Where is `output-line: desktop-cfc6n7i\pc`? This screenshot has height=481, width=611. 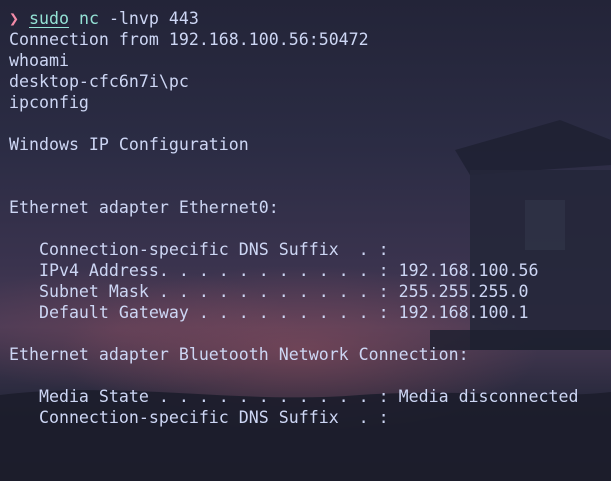
output-line: desktop-cfc6n7i\pc is located at coordinates (99, 81).